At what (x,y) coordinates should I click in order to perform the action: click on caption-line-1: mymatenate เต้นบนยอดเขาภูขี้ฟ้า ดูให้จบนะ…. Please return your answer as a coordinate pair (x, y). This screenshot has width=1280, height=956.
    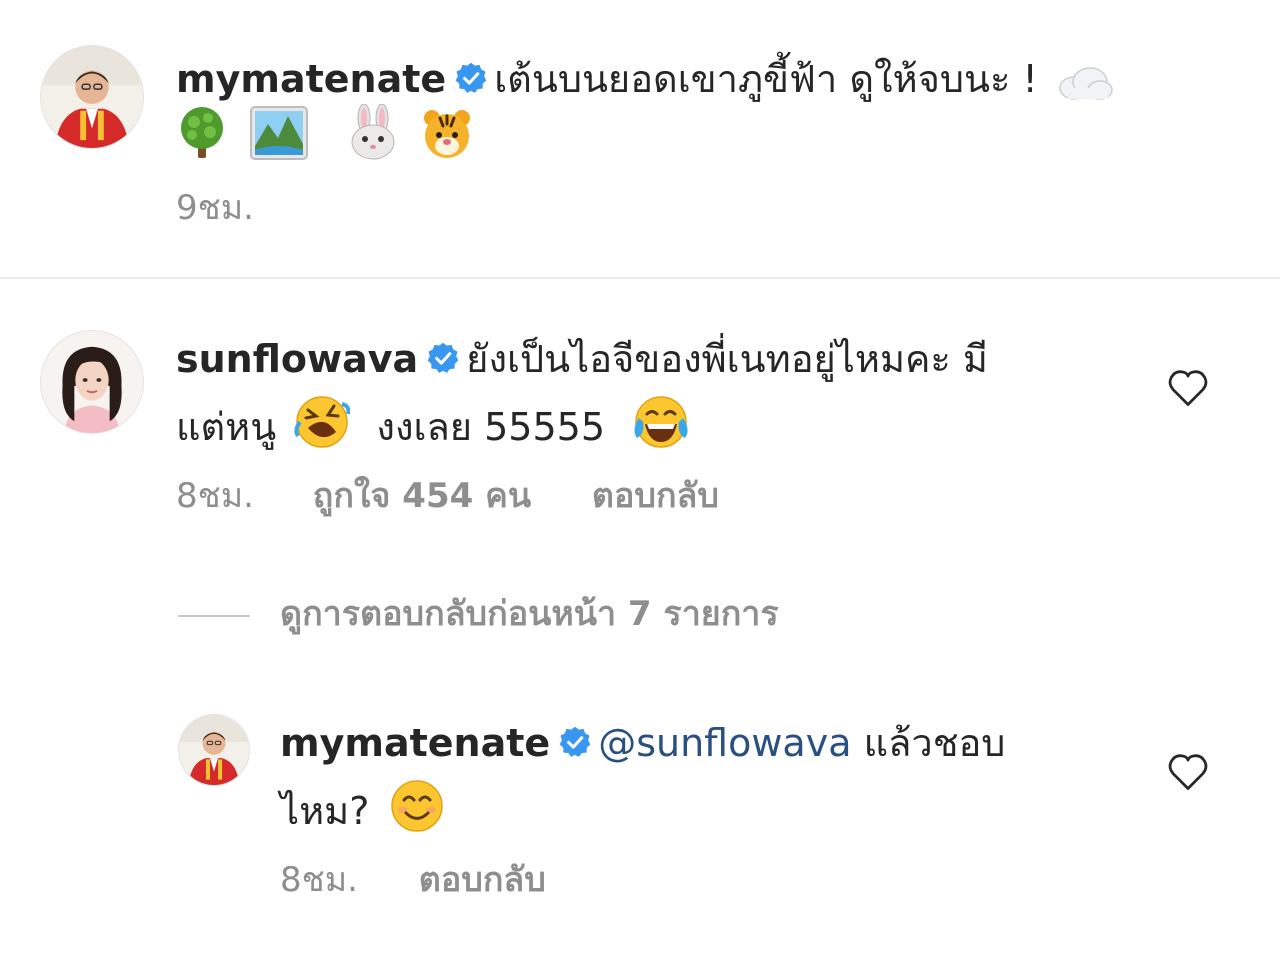
    Looking at the image, I should click on (647, 79).